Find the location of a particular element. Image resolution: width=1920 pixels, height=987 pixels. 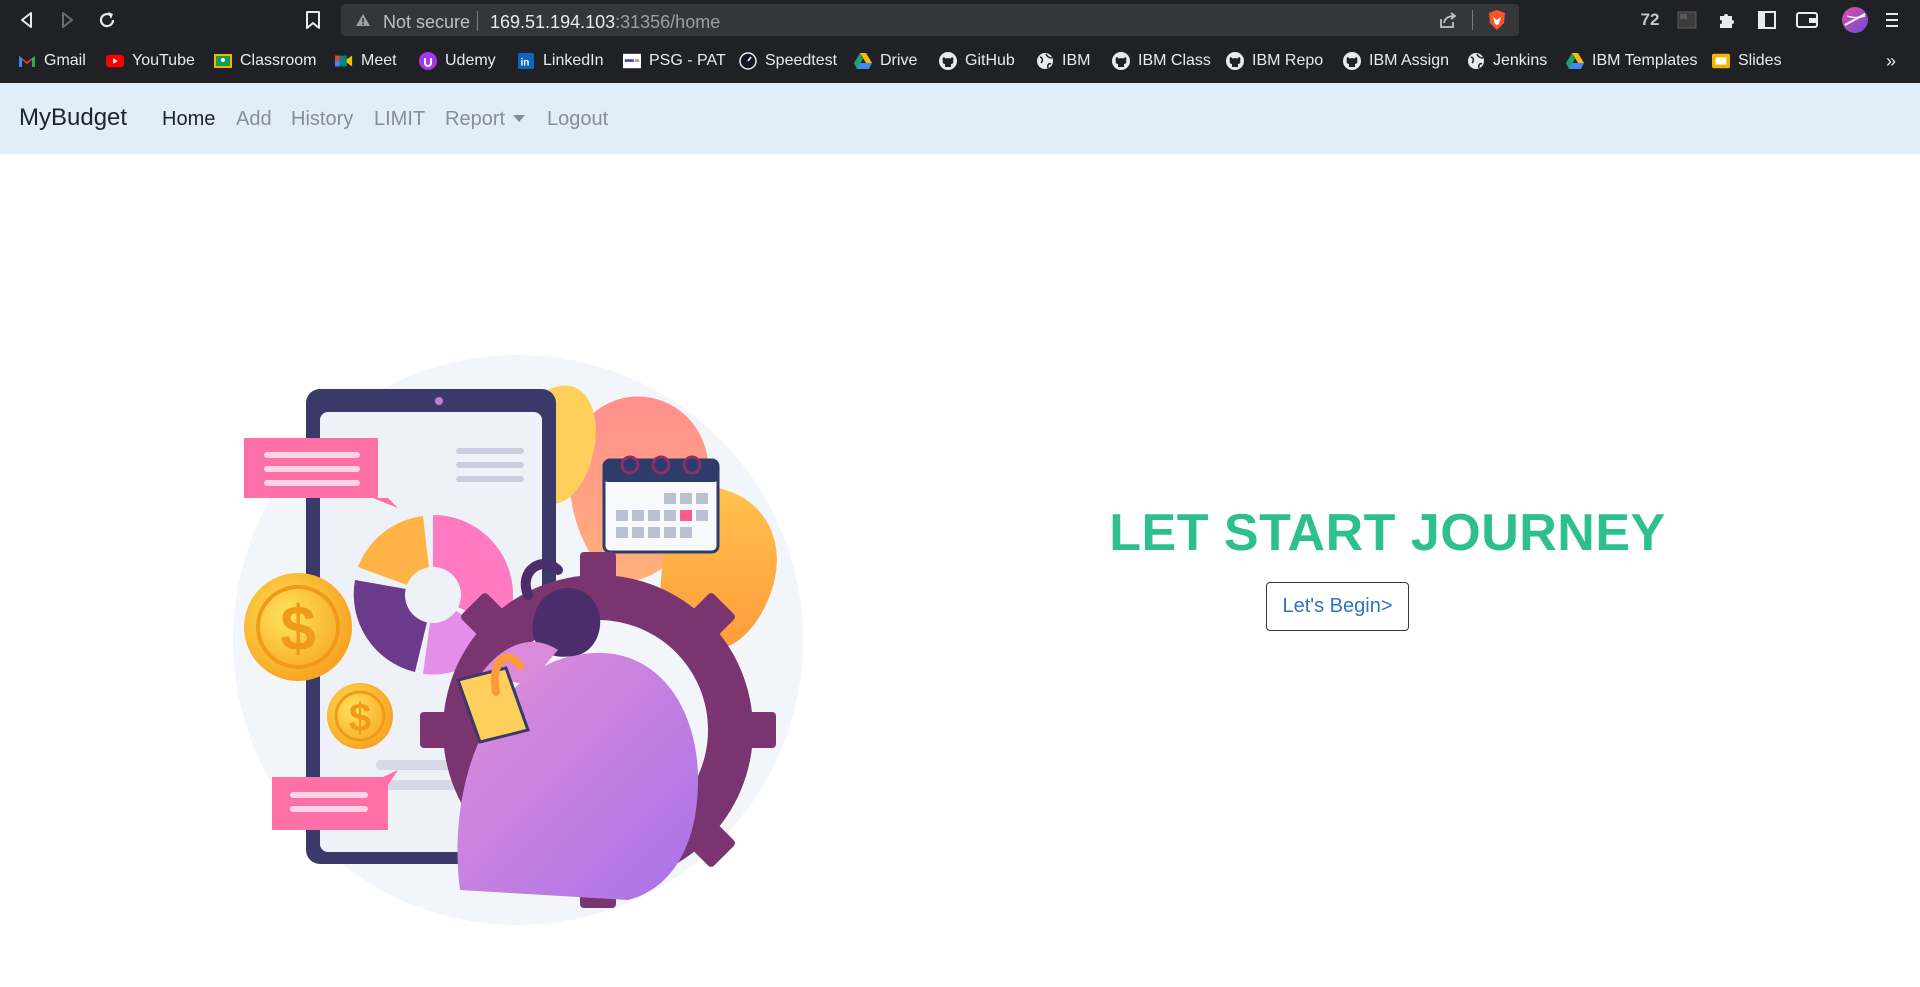

puzzle-icon is located at coordinates (1727, 20).